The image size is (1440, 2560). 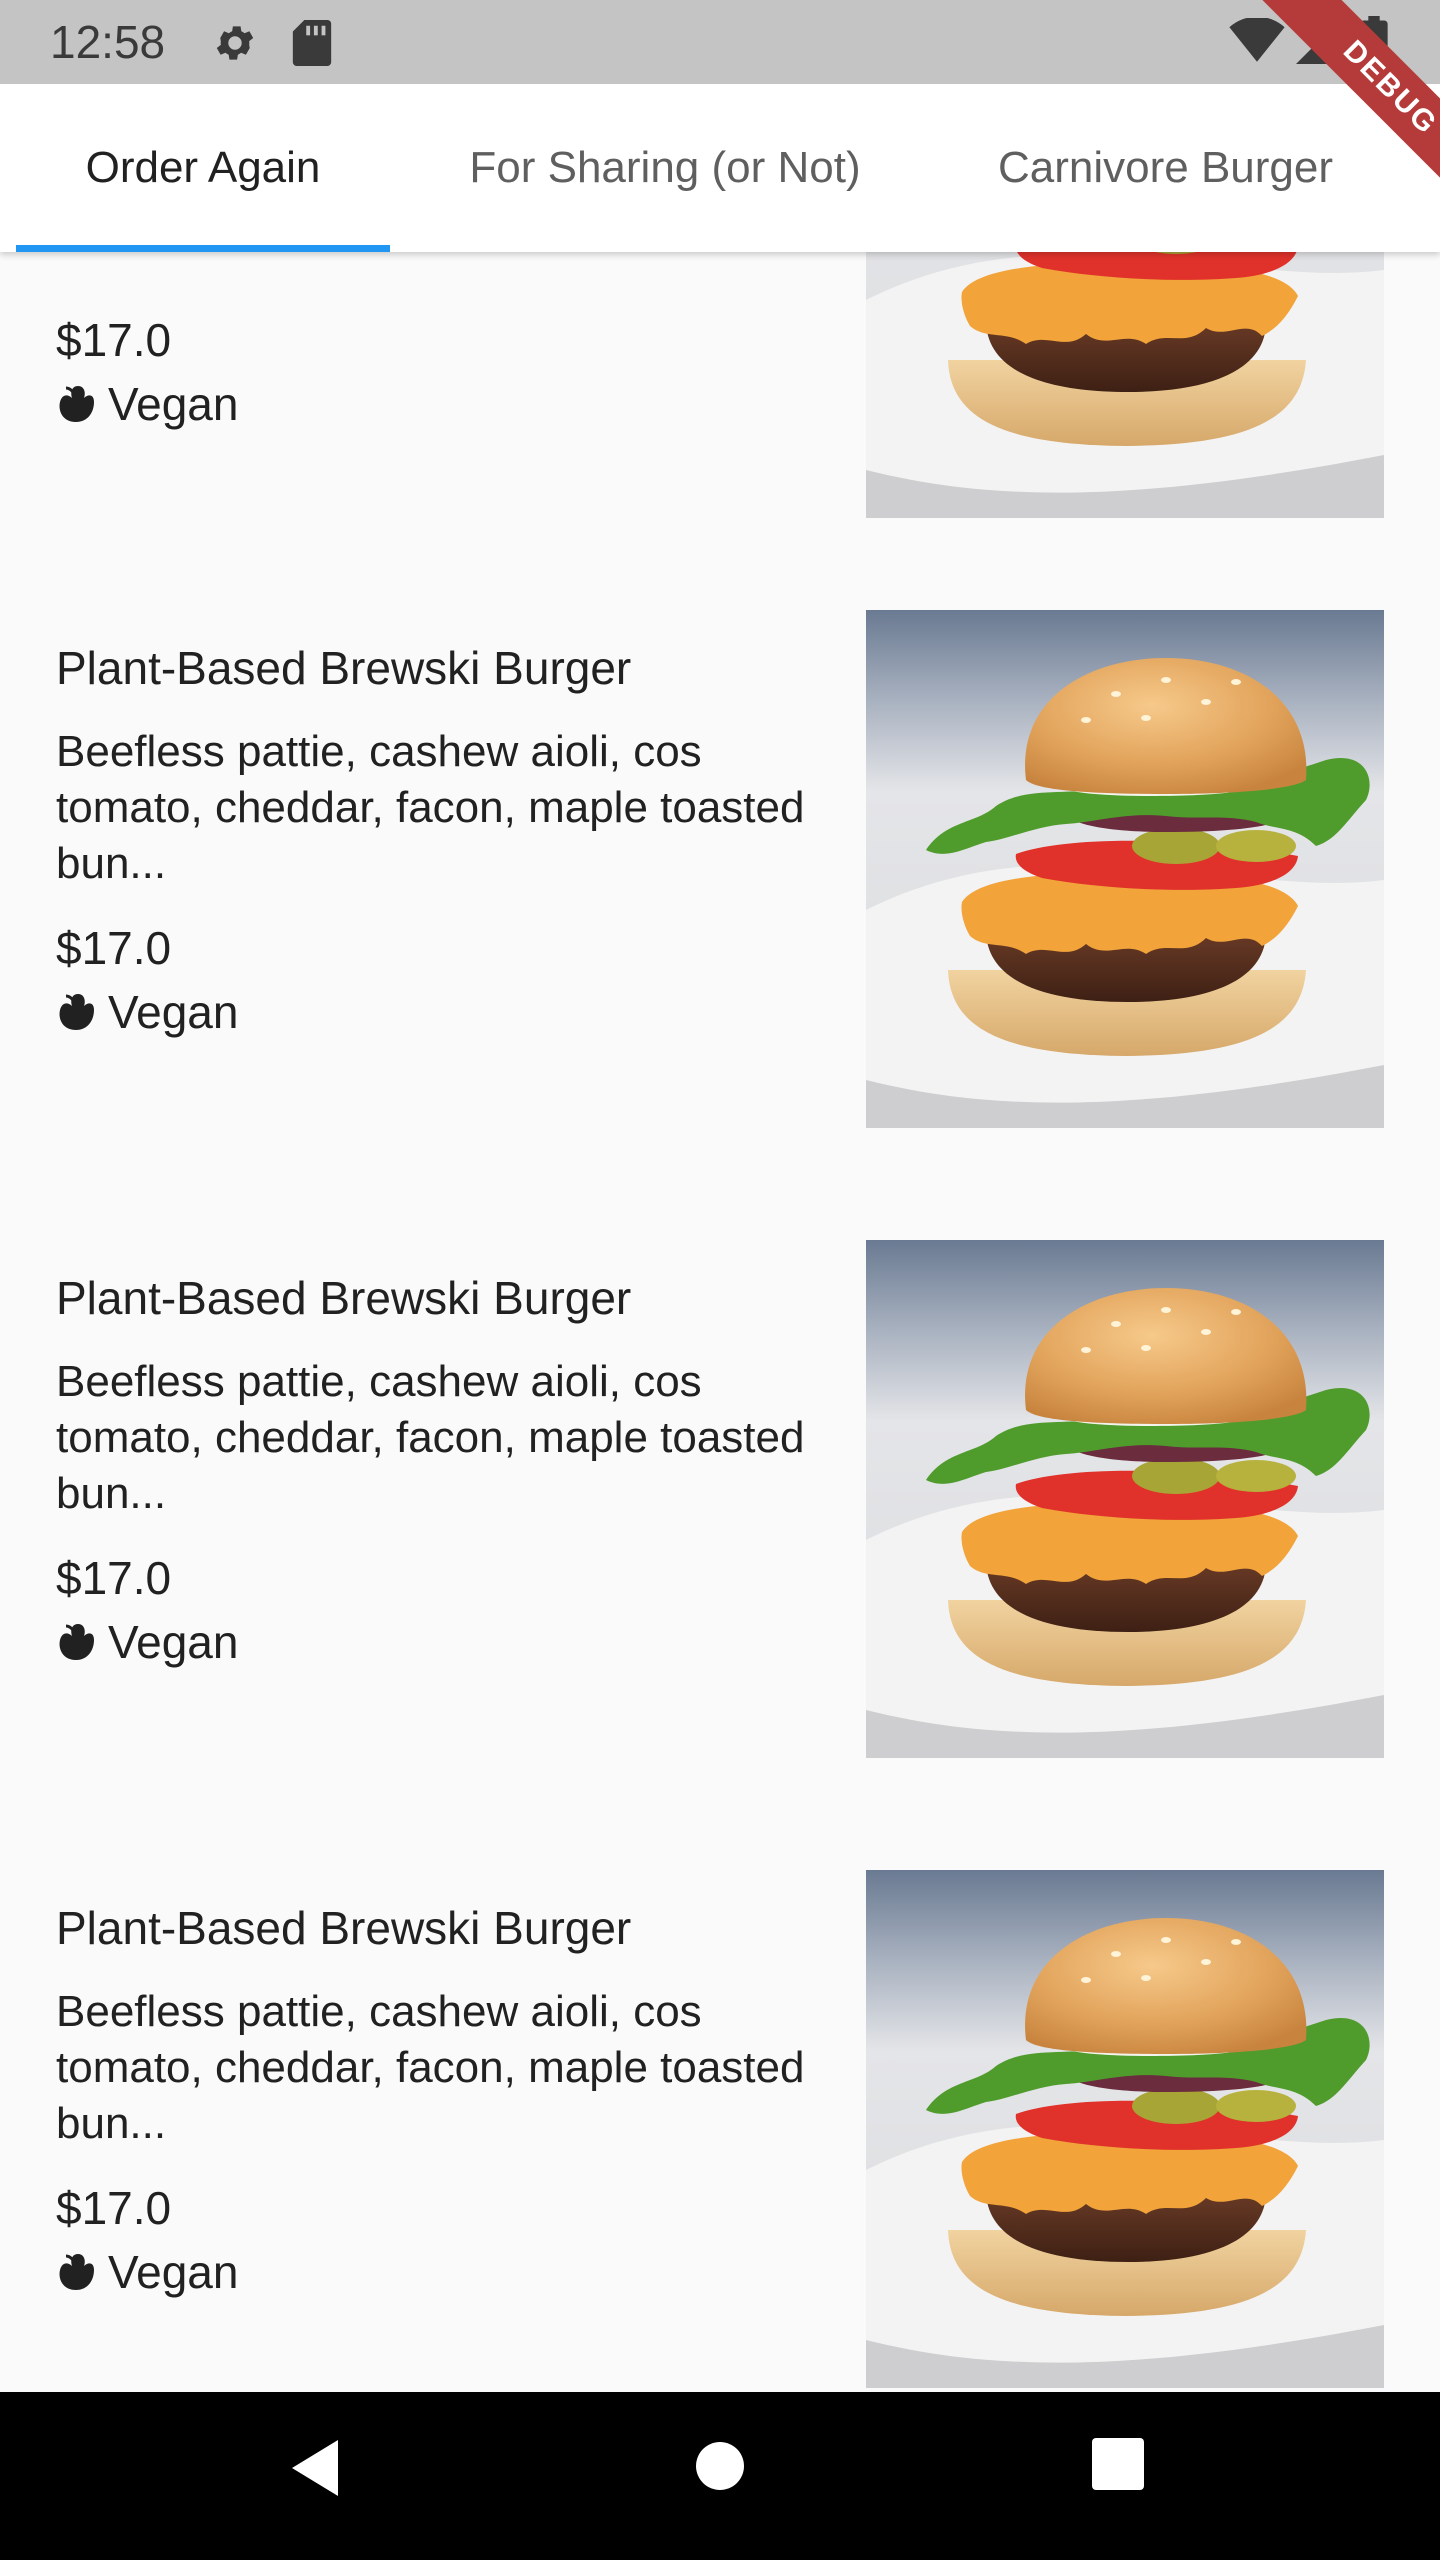 I want to click on sd-card-icon, so click(x=312, y=45).